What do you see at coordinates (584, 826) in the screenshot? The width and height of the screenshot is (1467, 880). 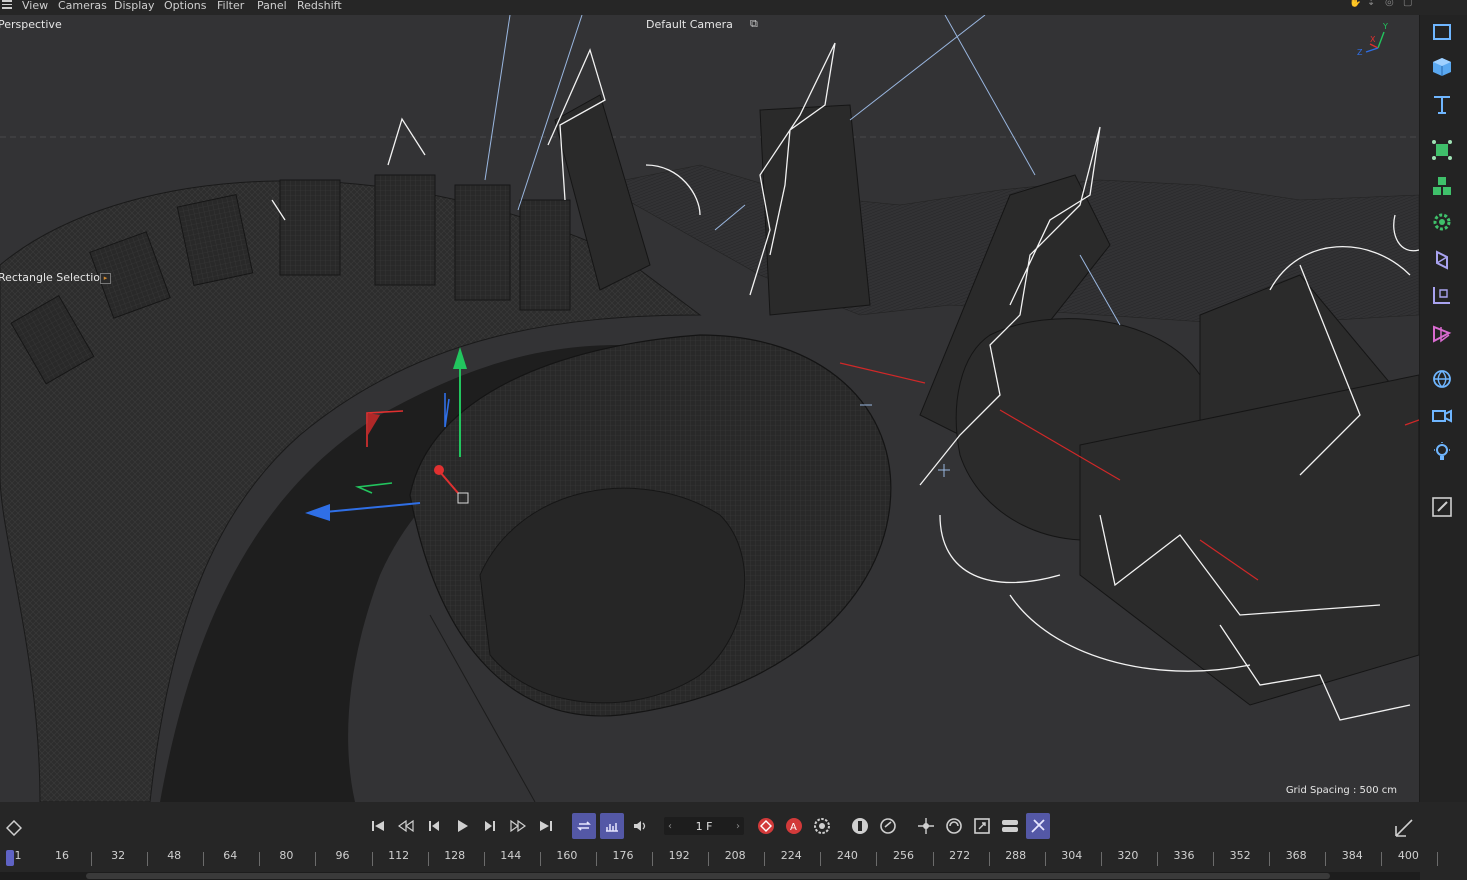 I see `loop-toggle-button` at bounding box center [584, 826].